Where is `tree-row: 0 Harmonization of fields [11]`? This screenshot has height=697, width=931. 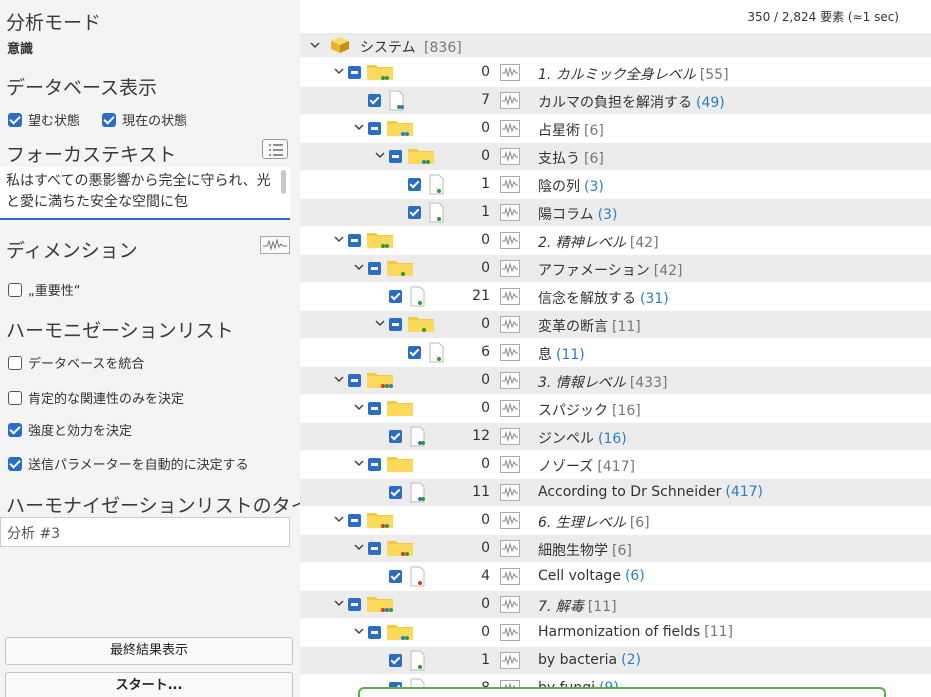 tree-row: 0 Harmonization of fields [11] is located at coordinates (615, 632).